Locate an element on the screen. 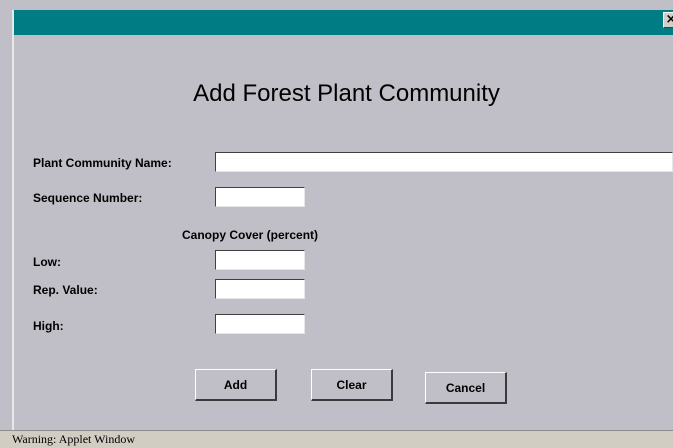 The height and width of the screenshot is (448, 673). add-button: Add is located at coordinates (236, 385).